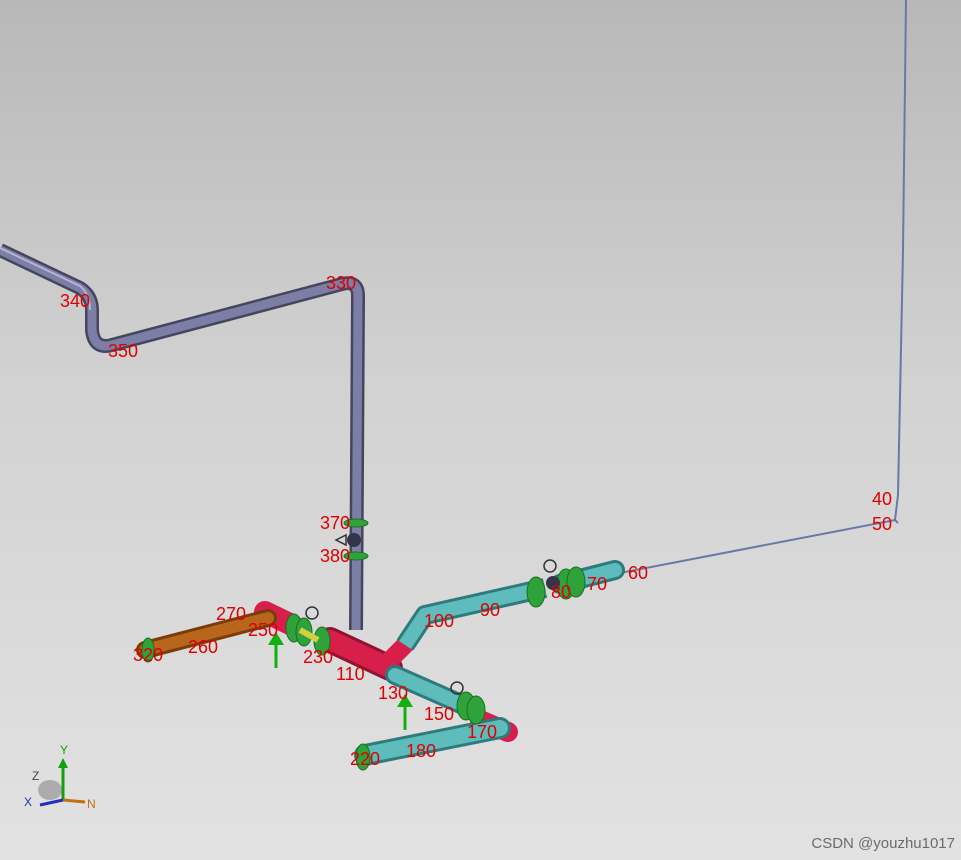 This screenshot has height=860, width=961. Describe the element at coordinates (490, 610) in the screenshot. I see `node-label-90: 90` at that location.